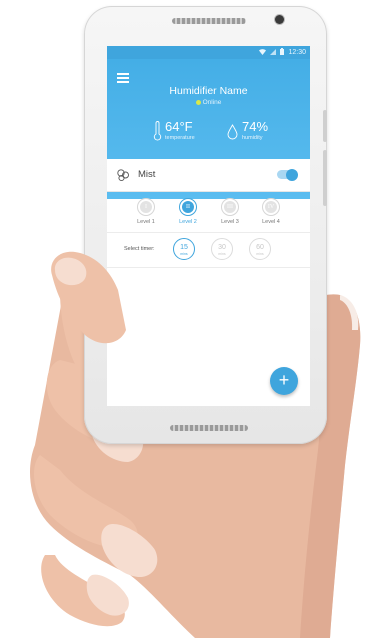 The width and height of the screenshot is (376, 638). I want to click on timer-option-value: 30, so click(222, 247).